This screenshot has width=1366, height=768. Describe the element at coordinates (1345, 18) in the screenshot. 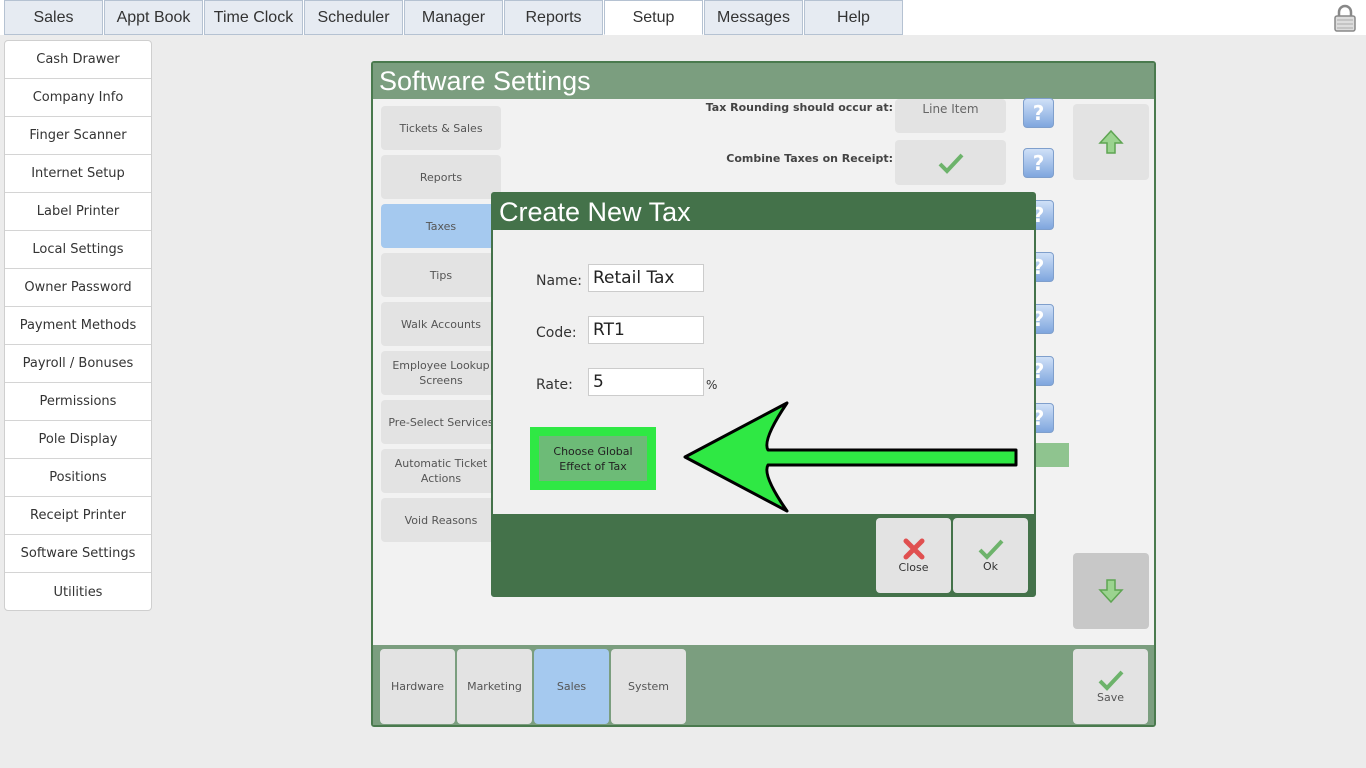

I see `lock-icon` at that location.